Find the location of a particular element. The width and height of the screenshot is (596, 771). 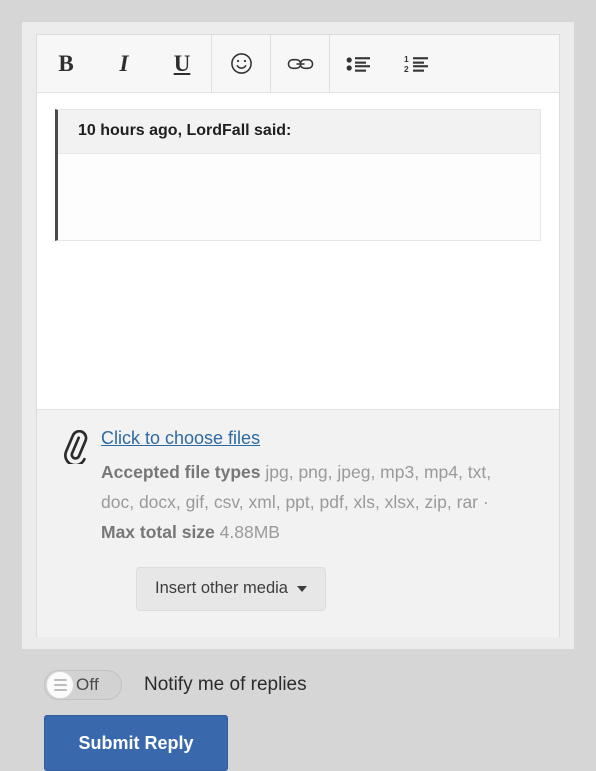

italic-label: I is located at coordinates (124, 63).